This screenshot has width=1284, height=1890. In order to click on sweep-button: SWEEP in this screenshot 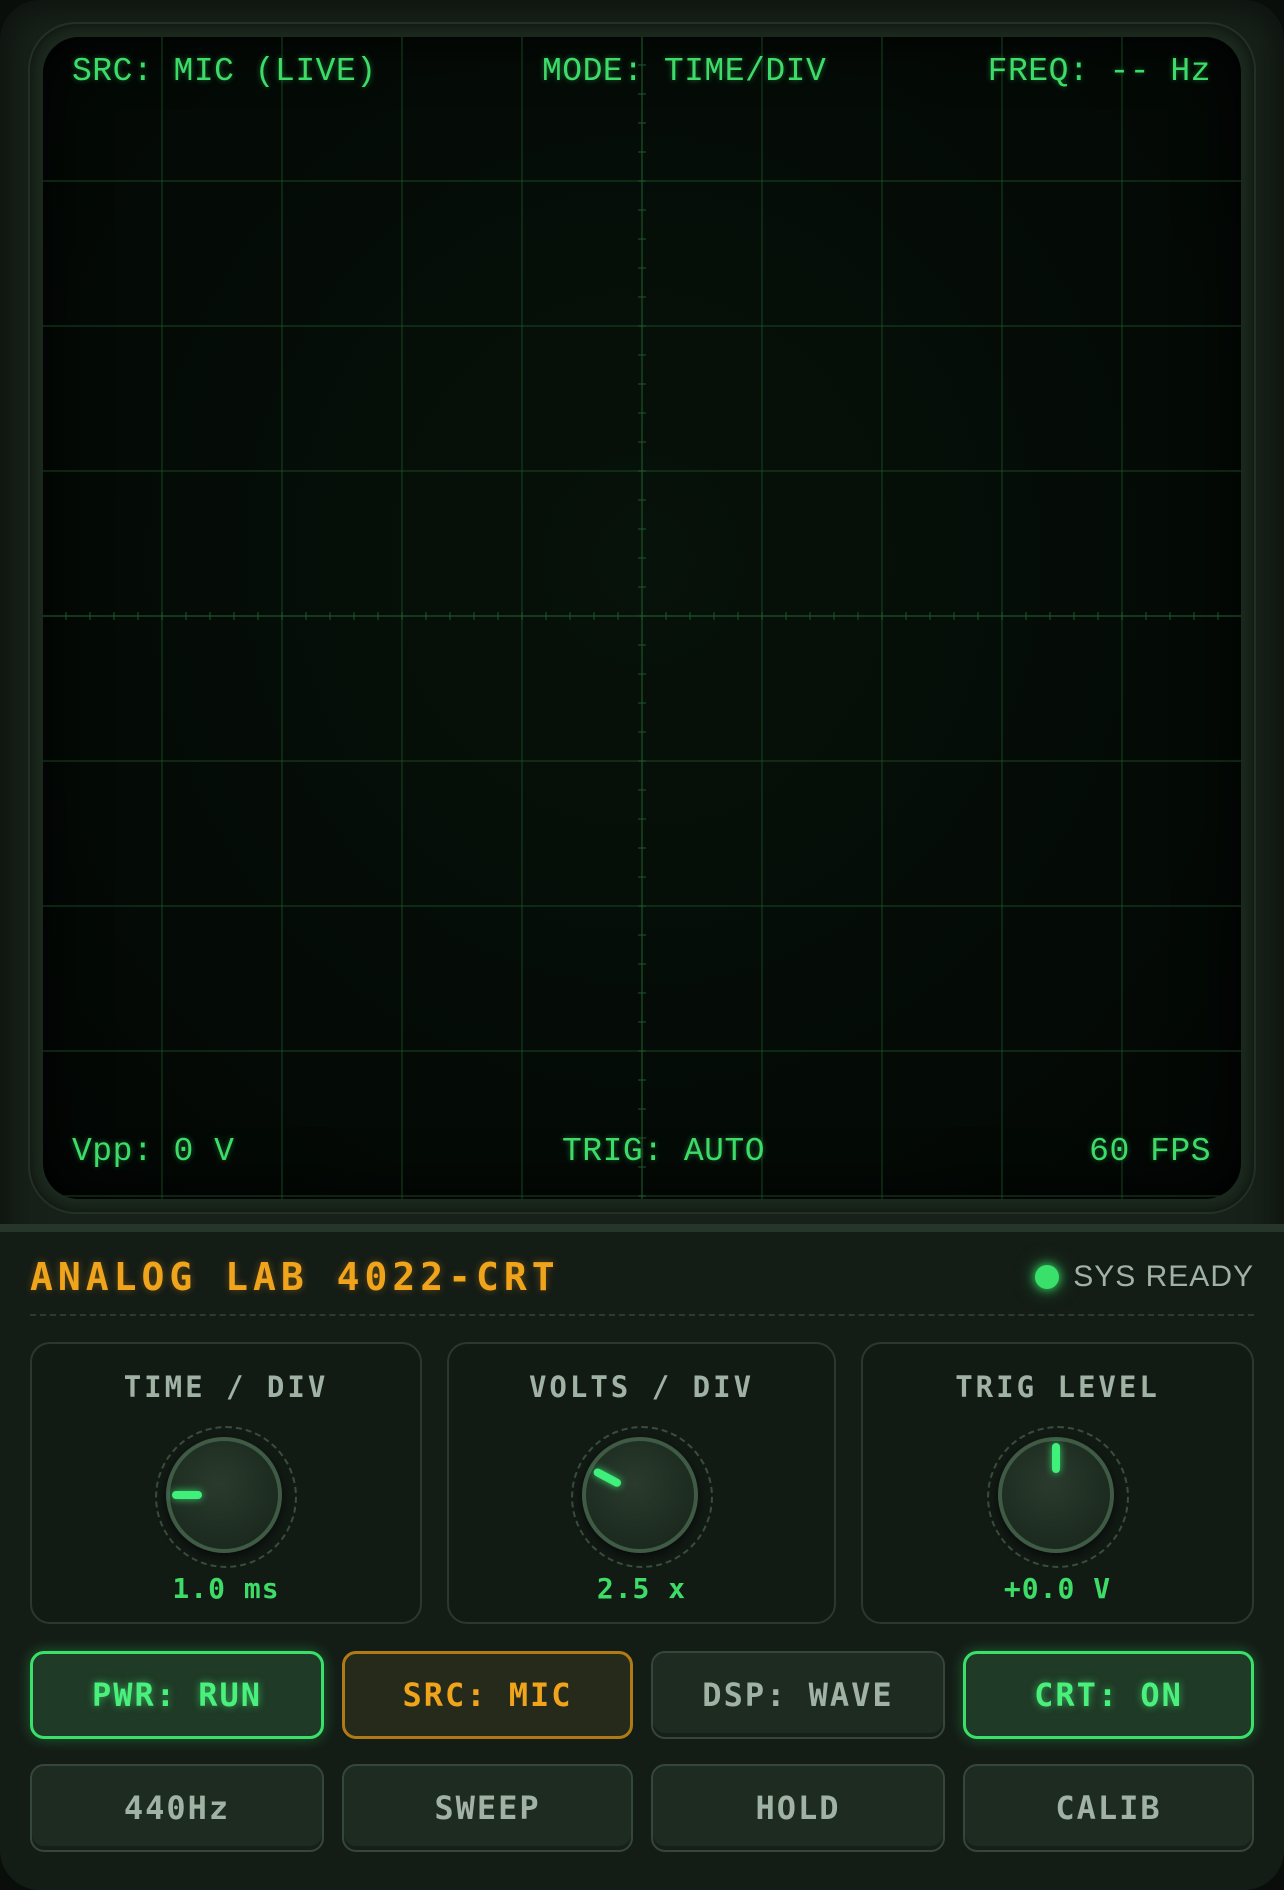, I will do `click(487, 1808)`.